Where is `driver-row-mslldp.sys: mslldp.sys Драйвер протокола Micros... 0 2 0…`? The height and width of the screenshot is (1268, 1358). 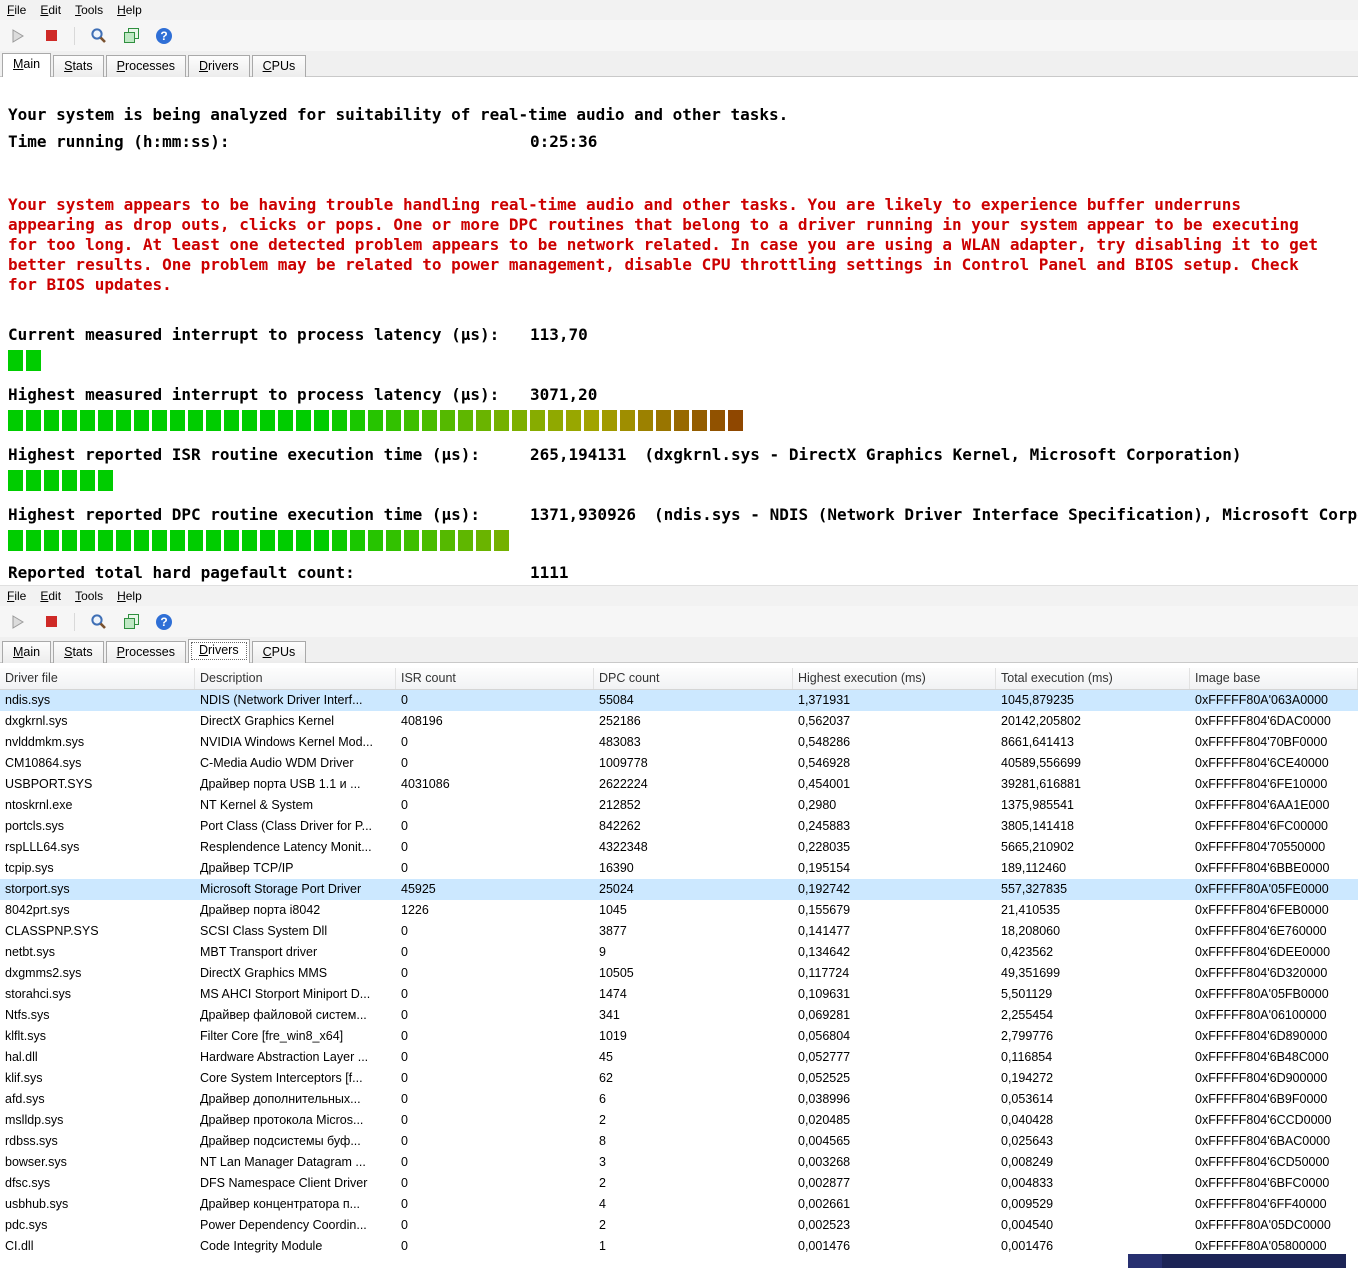
driver-row-mslldp.sys: mslldp.sys Драйвер протокола Micros... 0 2 0… is located at coordinates (679, 1120).